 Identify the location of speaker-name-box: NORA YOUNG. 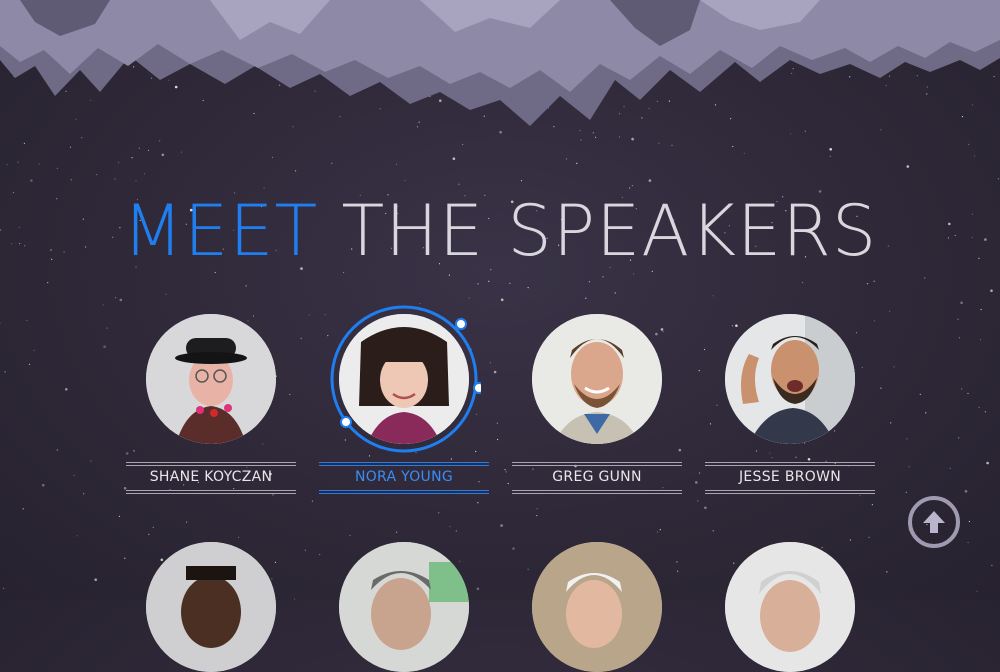
(404, 478).